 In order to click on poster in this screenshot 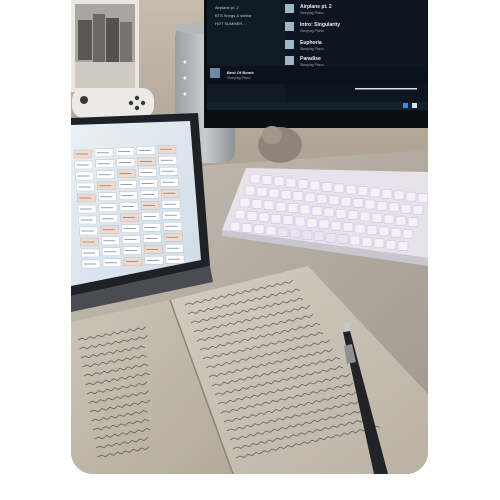, I will do `click(105, 46)`.